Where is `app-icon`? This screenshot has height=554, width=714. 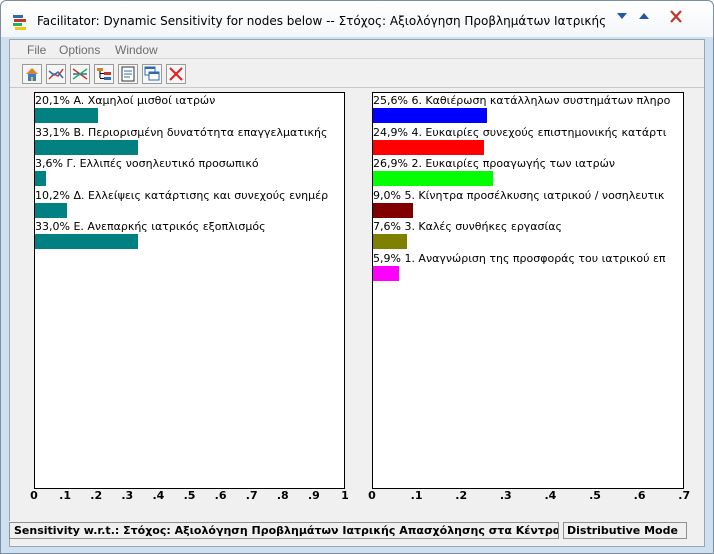
app-icon is located at coordinates (19, 22).